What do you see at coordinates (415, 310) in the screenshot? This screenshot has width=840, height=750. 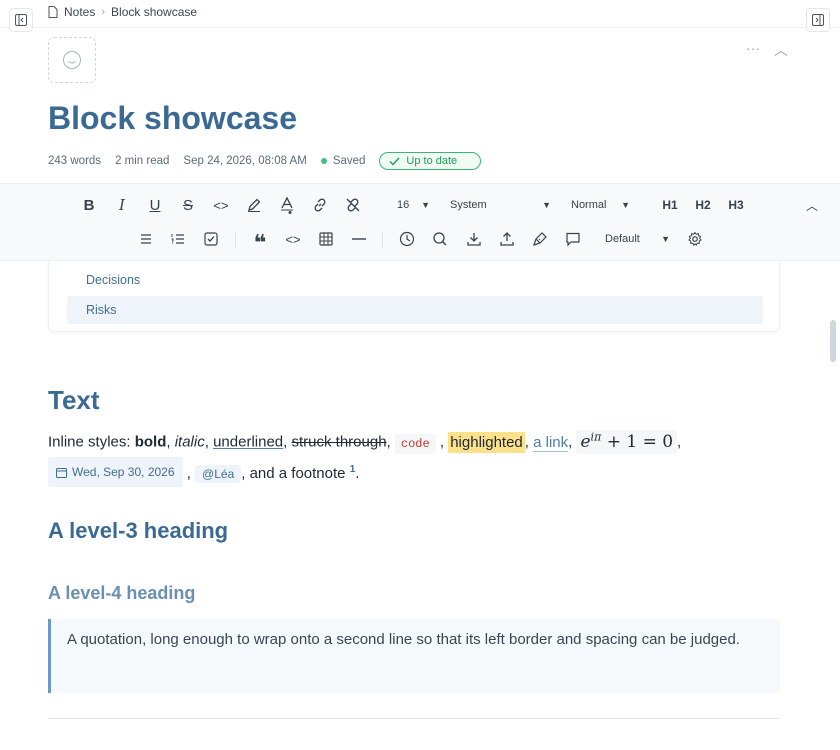 I see `toc-item-risks: Risks` at bounding box center [415, 310].